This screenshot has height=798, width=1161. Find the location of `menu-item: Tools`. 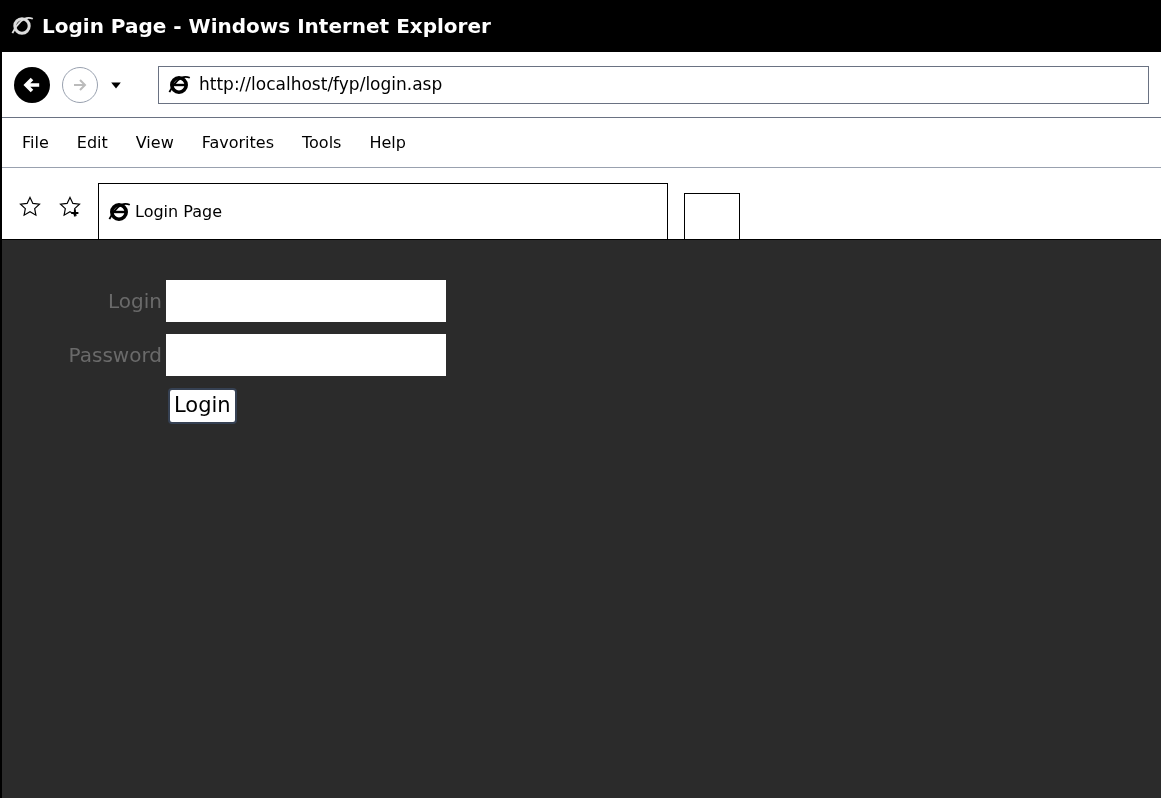

menu-item: Tools is located at coordinates (322, 142).